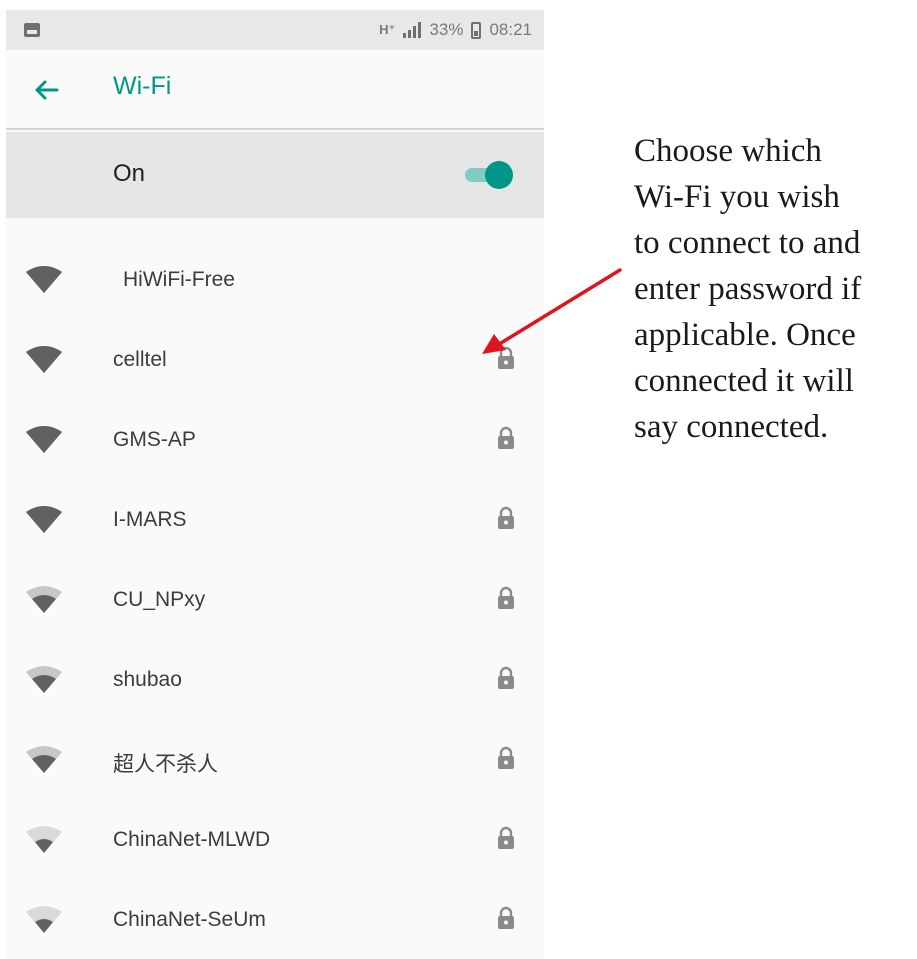 The image size is (917, 959). I want to click on network-row: CU_NPxy, so click(275, 600).